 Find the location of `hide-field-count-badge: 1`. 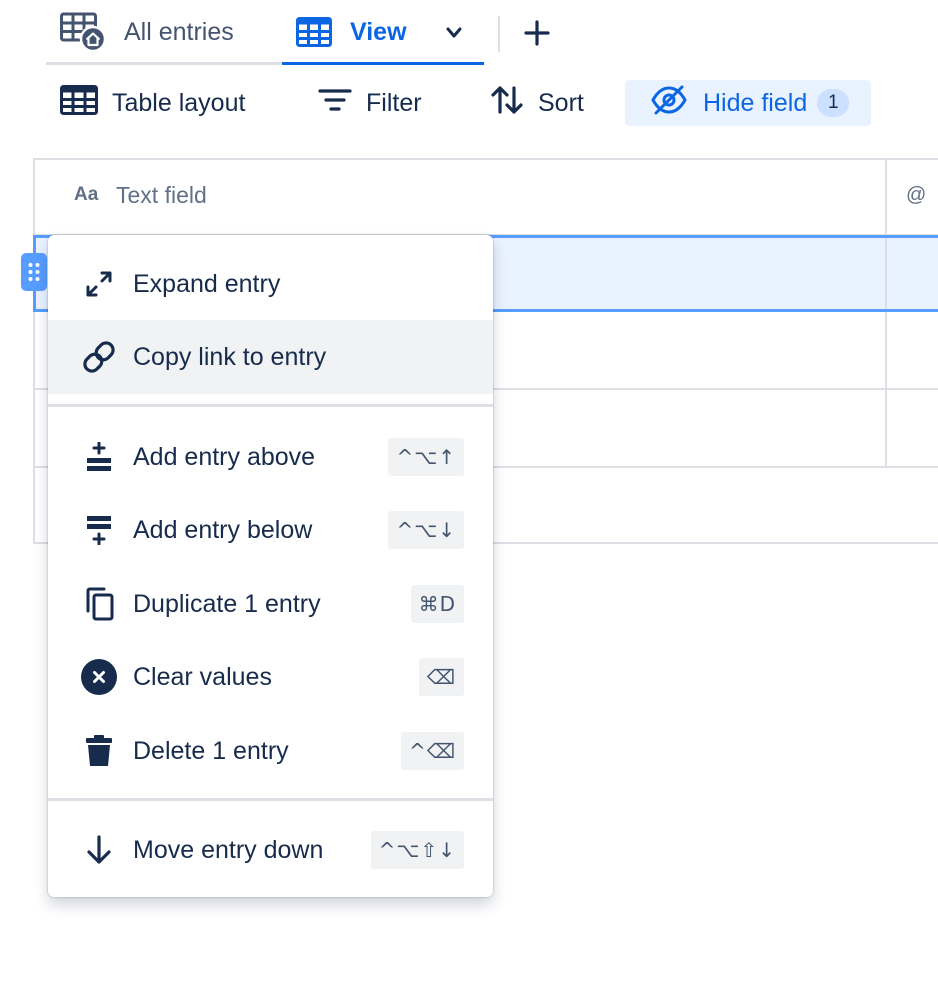

hide-field-count-badge: 1 is located at coordinates (833, 103).